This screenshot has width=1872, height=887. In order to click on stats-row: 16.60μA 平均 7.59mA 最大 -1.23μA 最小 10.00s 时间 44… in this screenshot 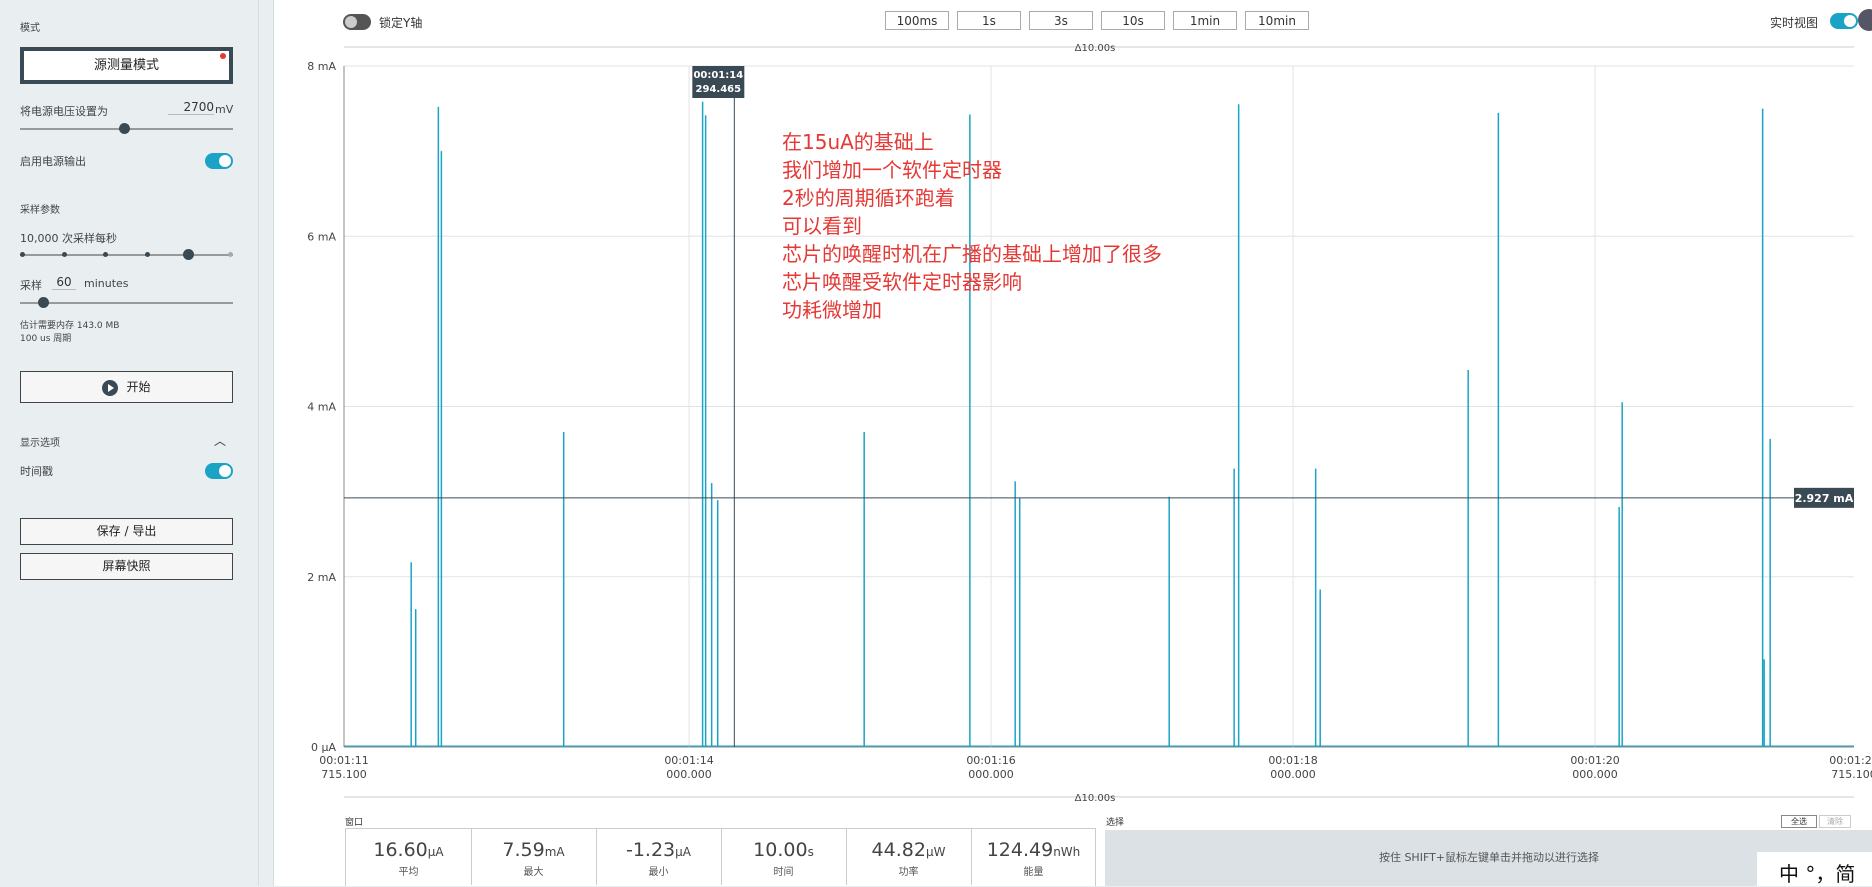, I will do `click(720, 857)`.